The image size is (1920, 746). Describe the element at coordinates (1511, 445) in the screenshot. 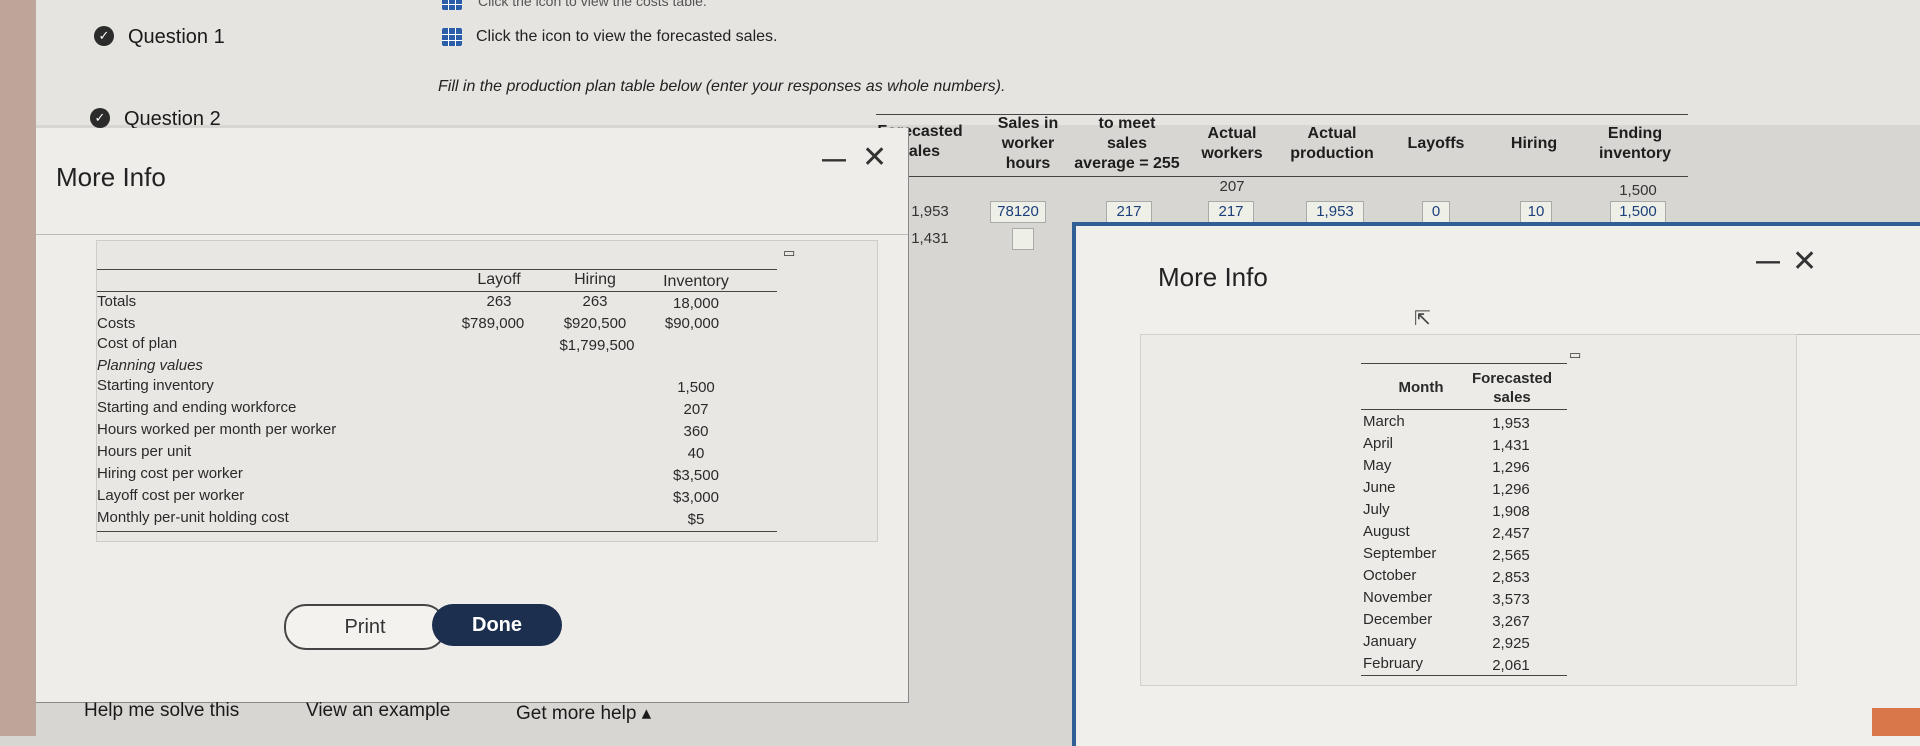

I see `sales-cell: 1,431` at that location.